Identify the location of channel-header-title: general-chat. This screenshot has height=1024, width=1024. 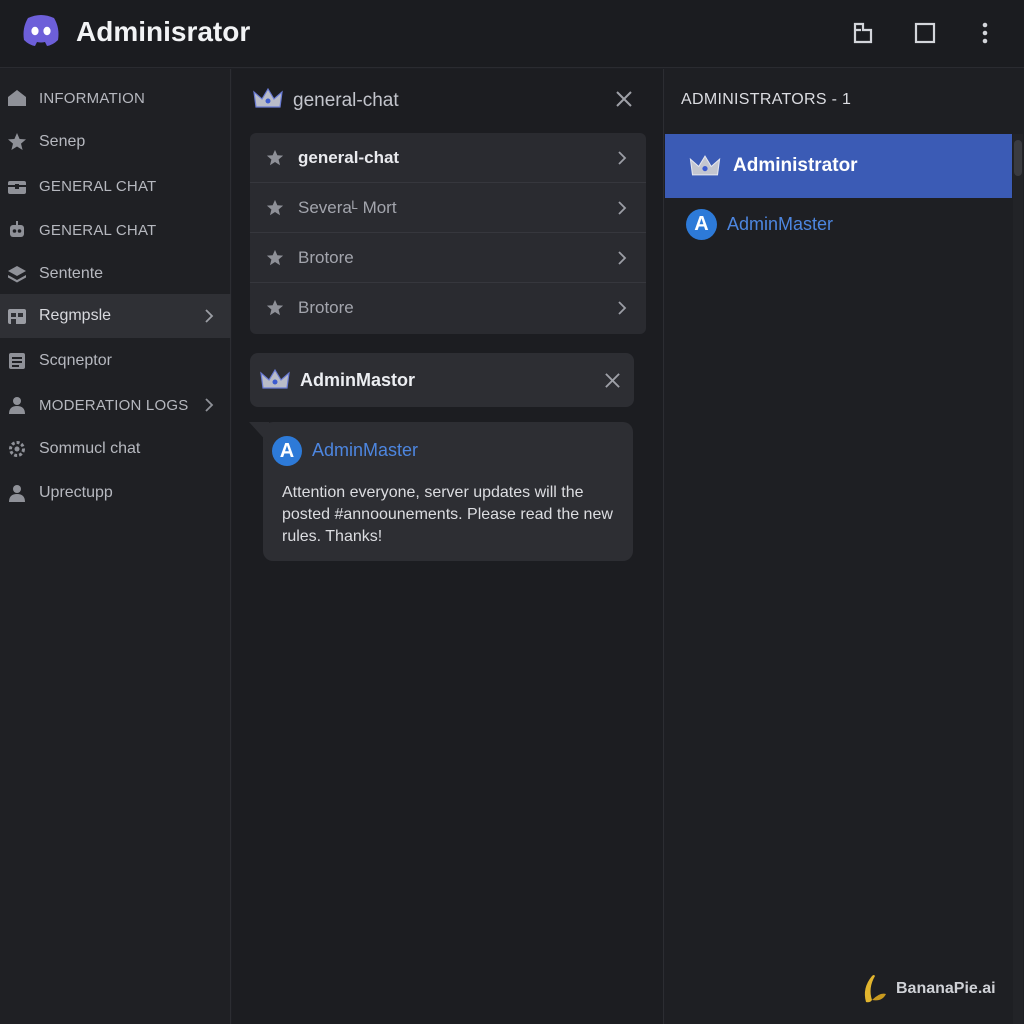
(346, 100).